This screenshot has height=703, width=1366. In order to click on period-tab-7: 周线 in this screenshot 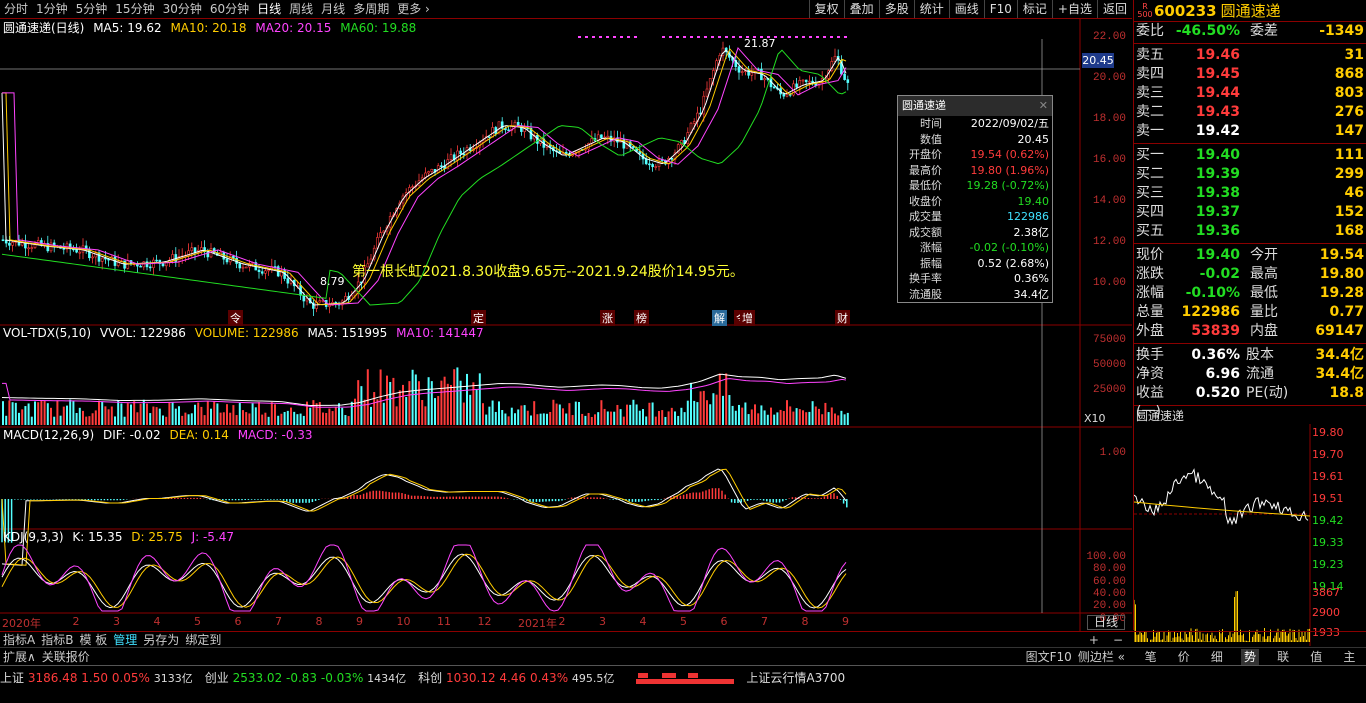, I will do `click(301, 9)`.